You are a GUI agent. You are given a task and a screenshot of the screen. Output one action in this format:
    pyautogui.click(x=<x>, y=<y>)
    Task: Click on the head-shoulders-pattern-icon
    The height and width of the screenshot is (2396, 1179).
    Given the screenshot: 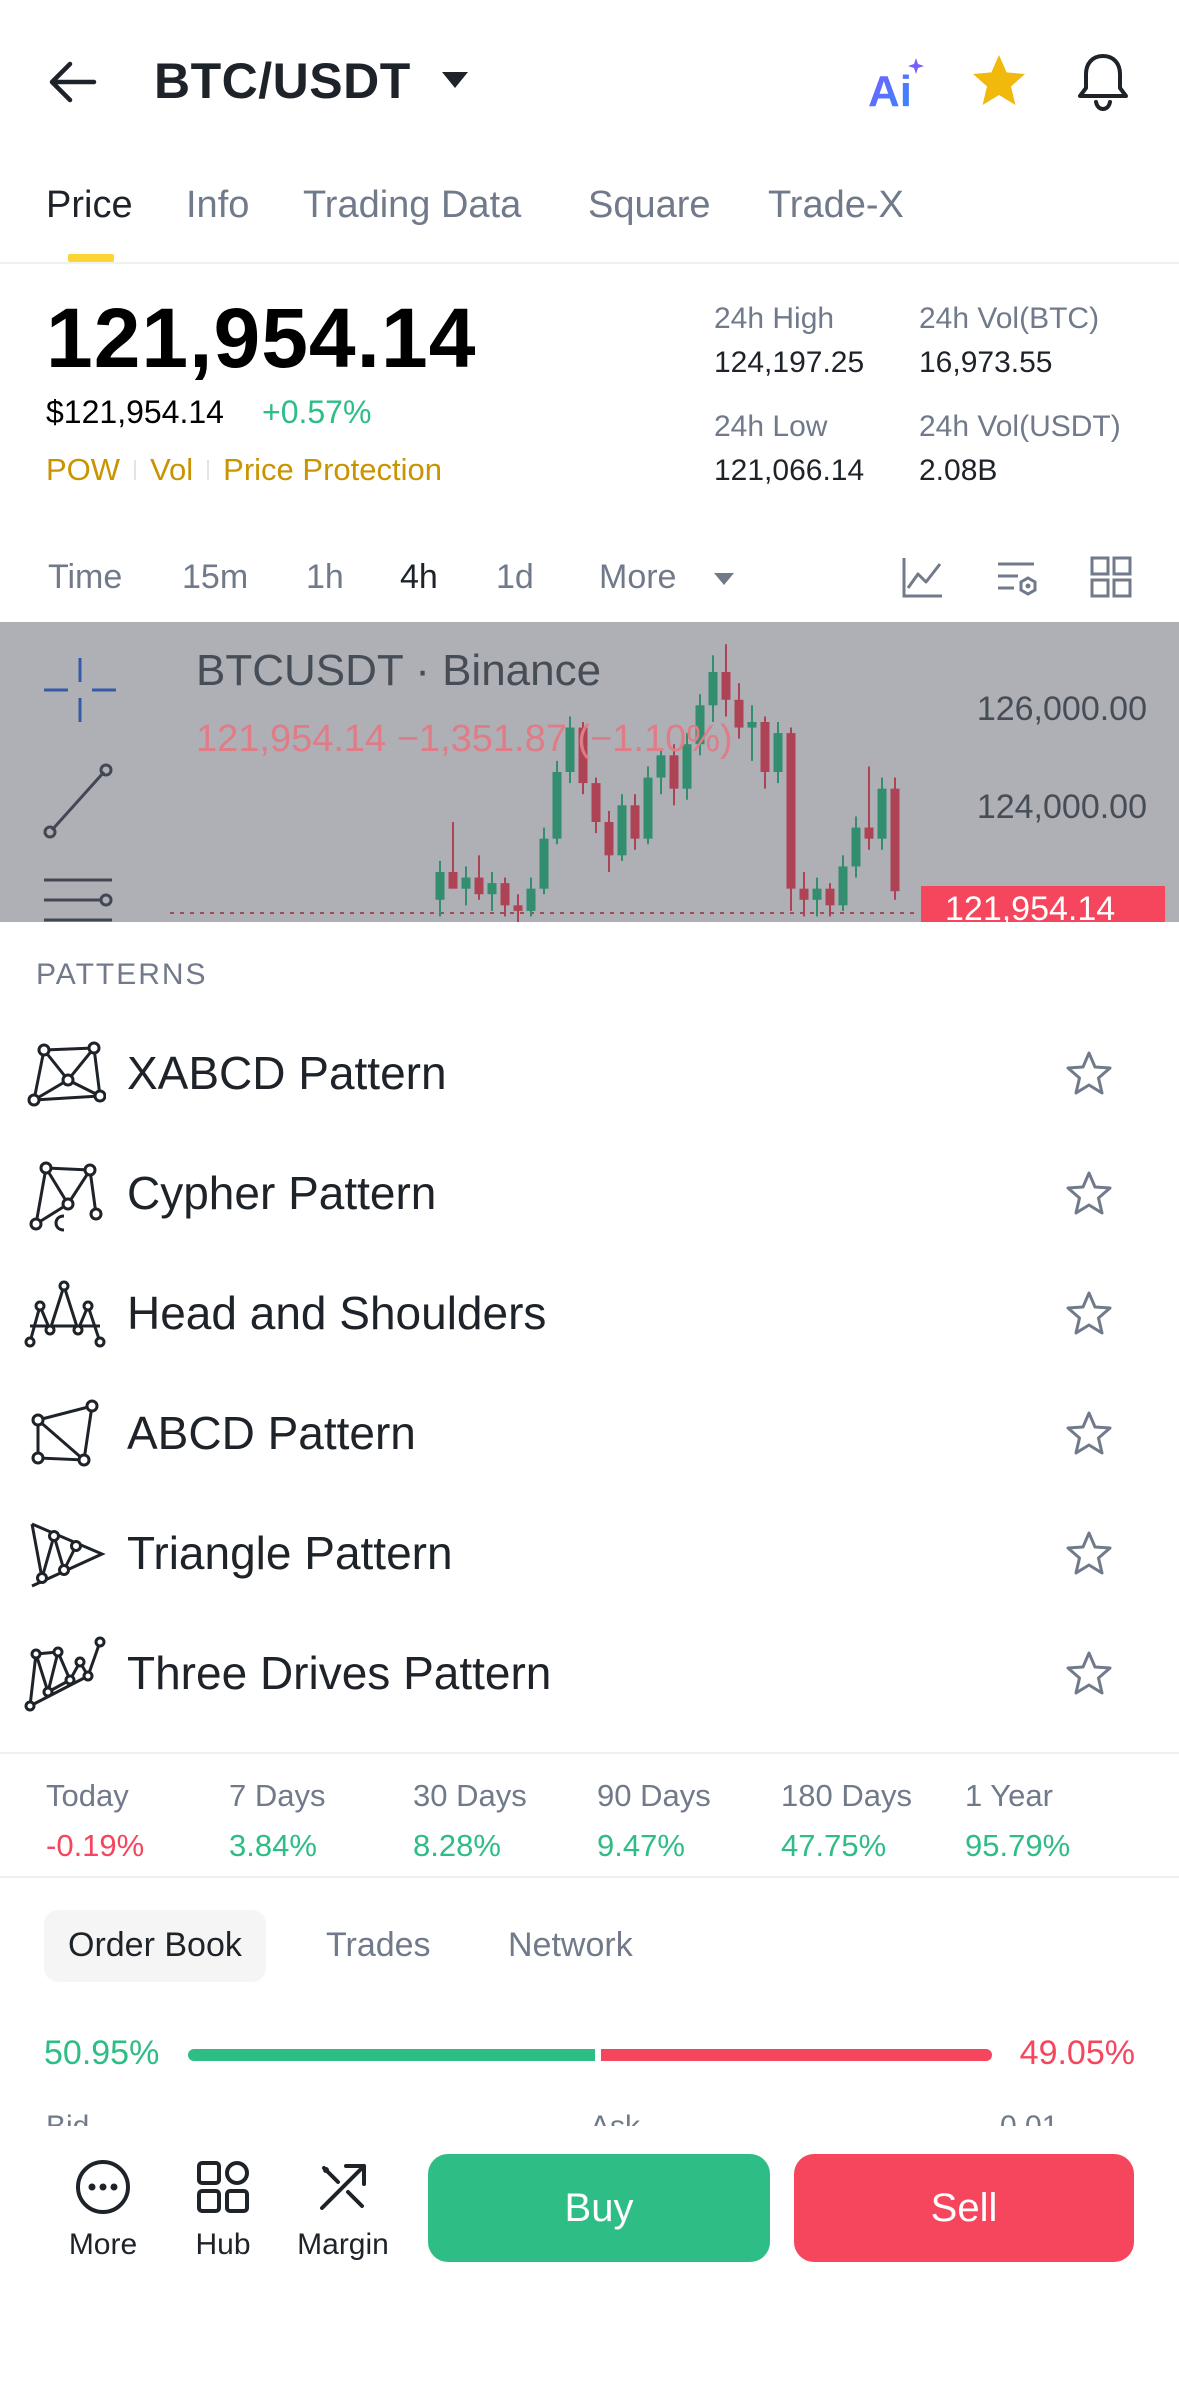 What is the action you would take?
    pyautogui.click(x=65, y=1314)
    